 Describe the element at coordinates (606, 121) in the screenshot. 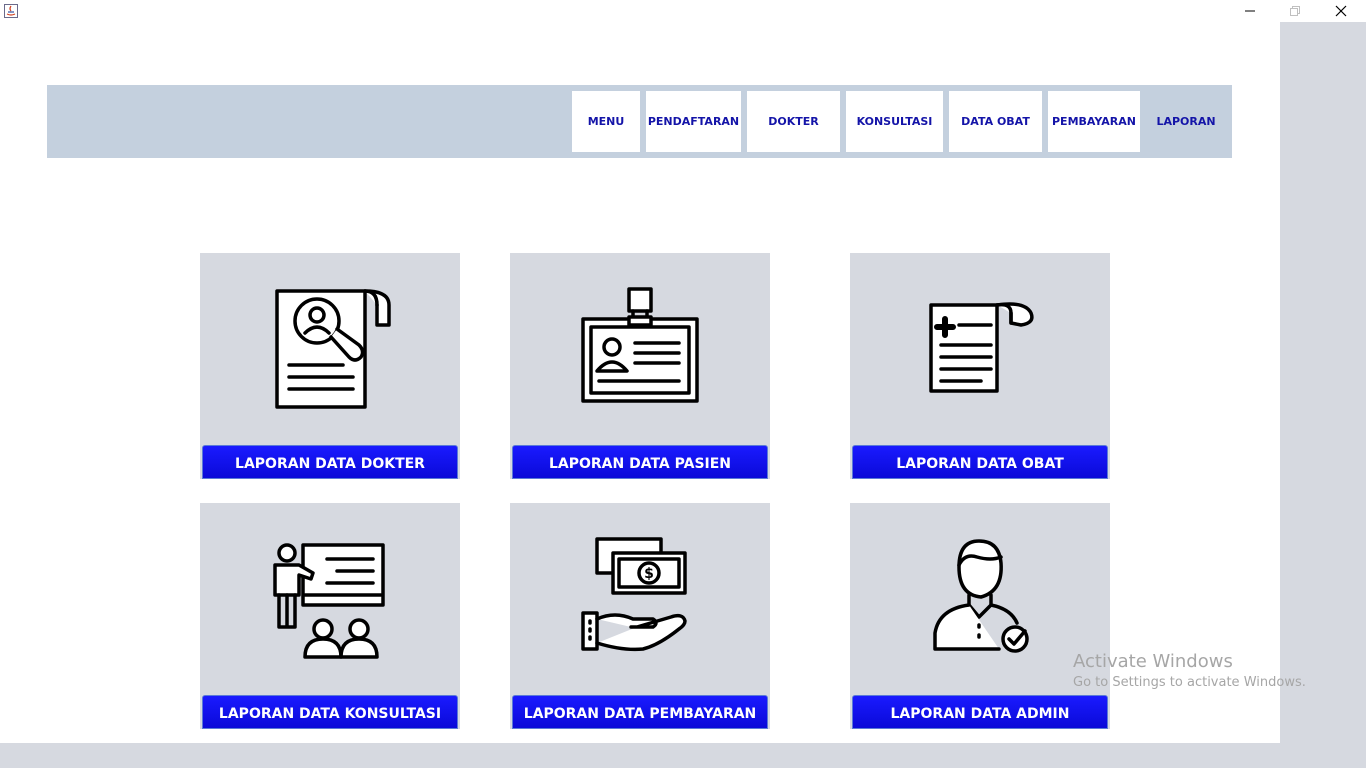

I see `nav-menu-button: MENU` at that location.